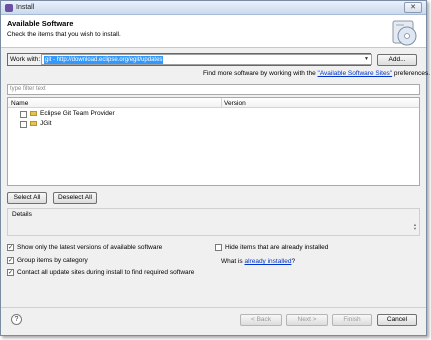  I want to click on footer-divider, so click(213, 307).